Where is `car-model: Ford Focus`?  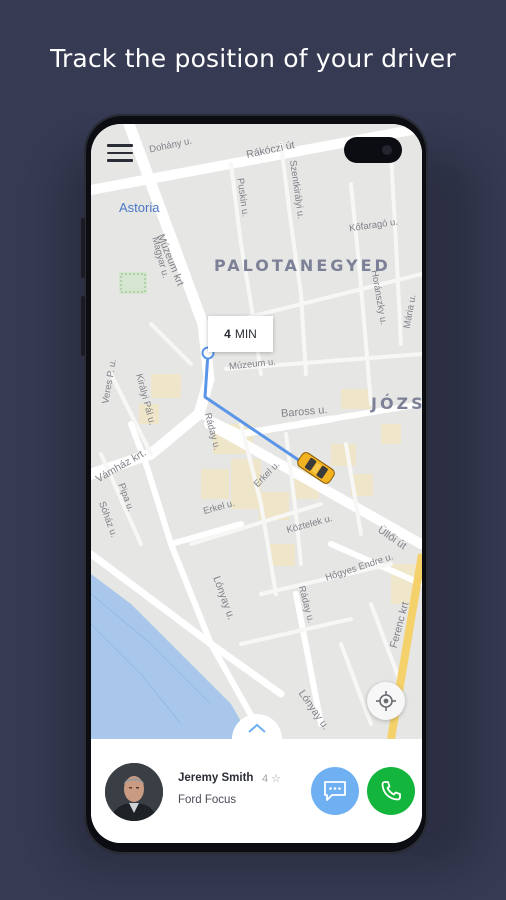 car-model: Ford Focus is located at coordinates (207, 800).